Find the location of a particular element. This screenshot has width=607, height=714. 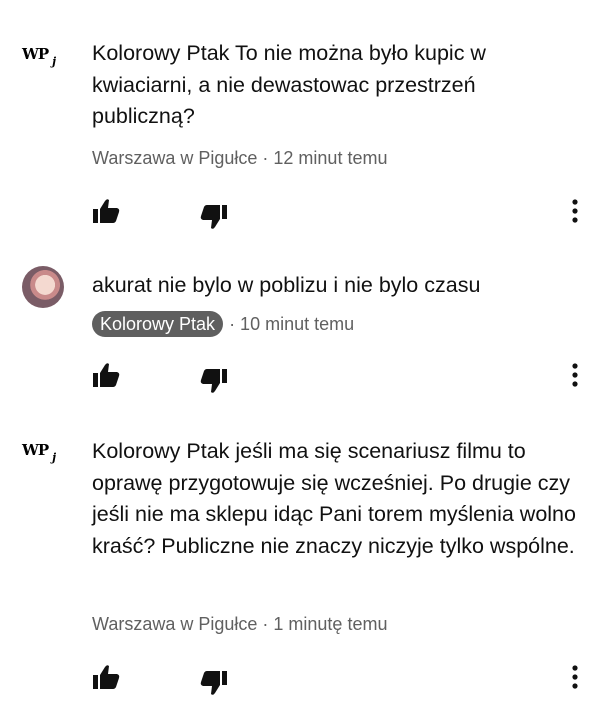

author-chip: Kolorowy Ptak is located at coordinates (158, 324).